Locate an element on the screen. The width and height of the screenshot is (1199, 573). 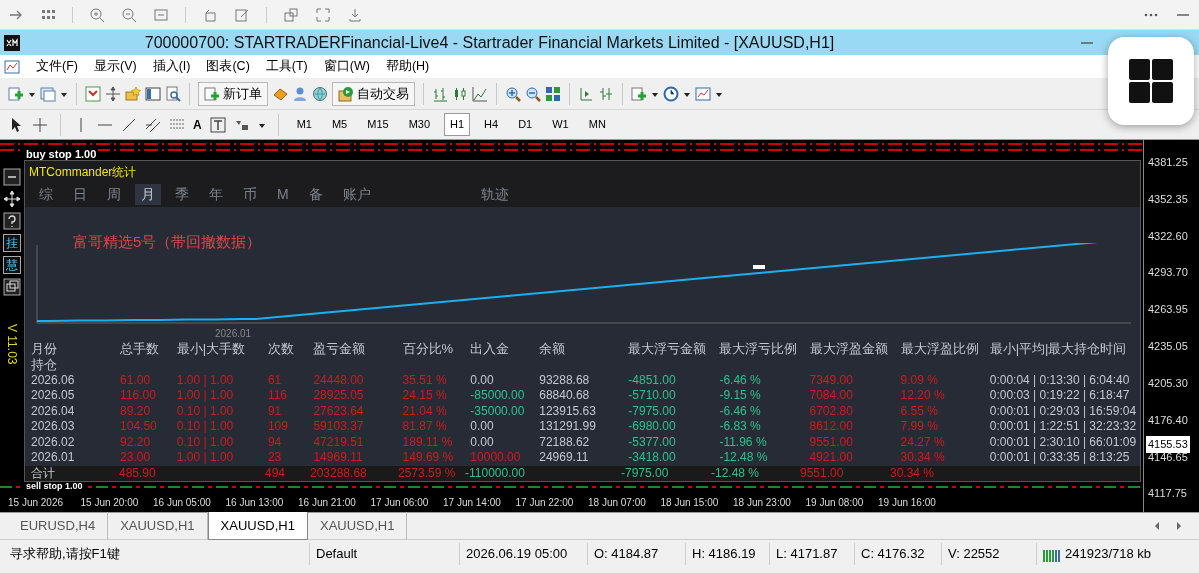
menu-item: 插入(I) is located at coordinates (171, 66).